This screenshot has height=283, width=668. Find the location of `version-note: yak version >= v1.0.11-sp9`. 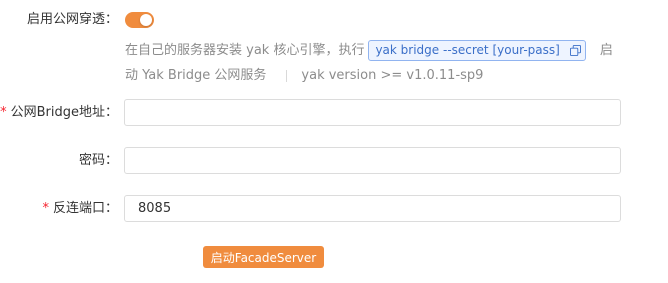

version-note: yak version >= v1.0.11-sp9 is located at coordinates (392, 75).